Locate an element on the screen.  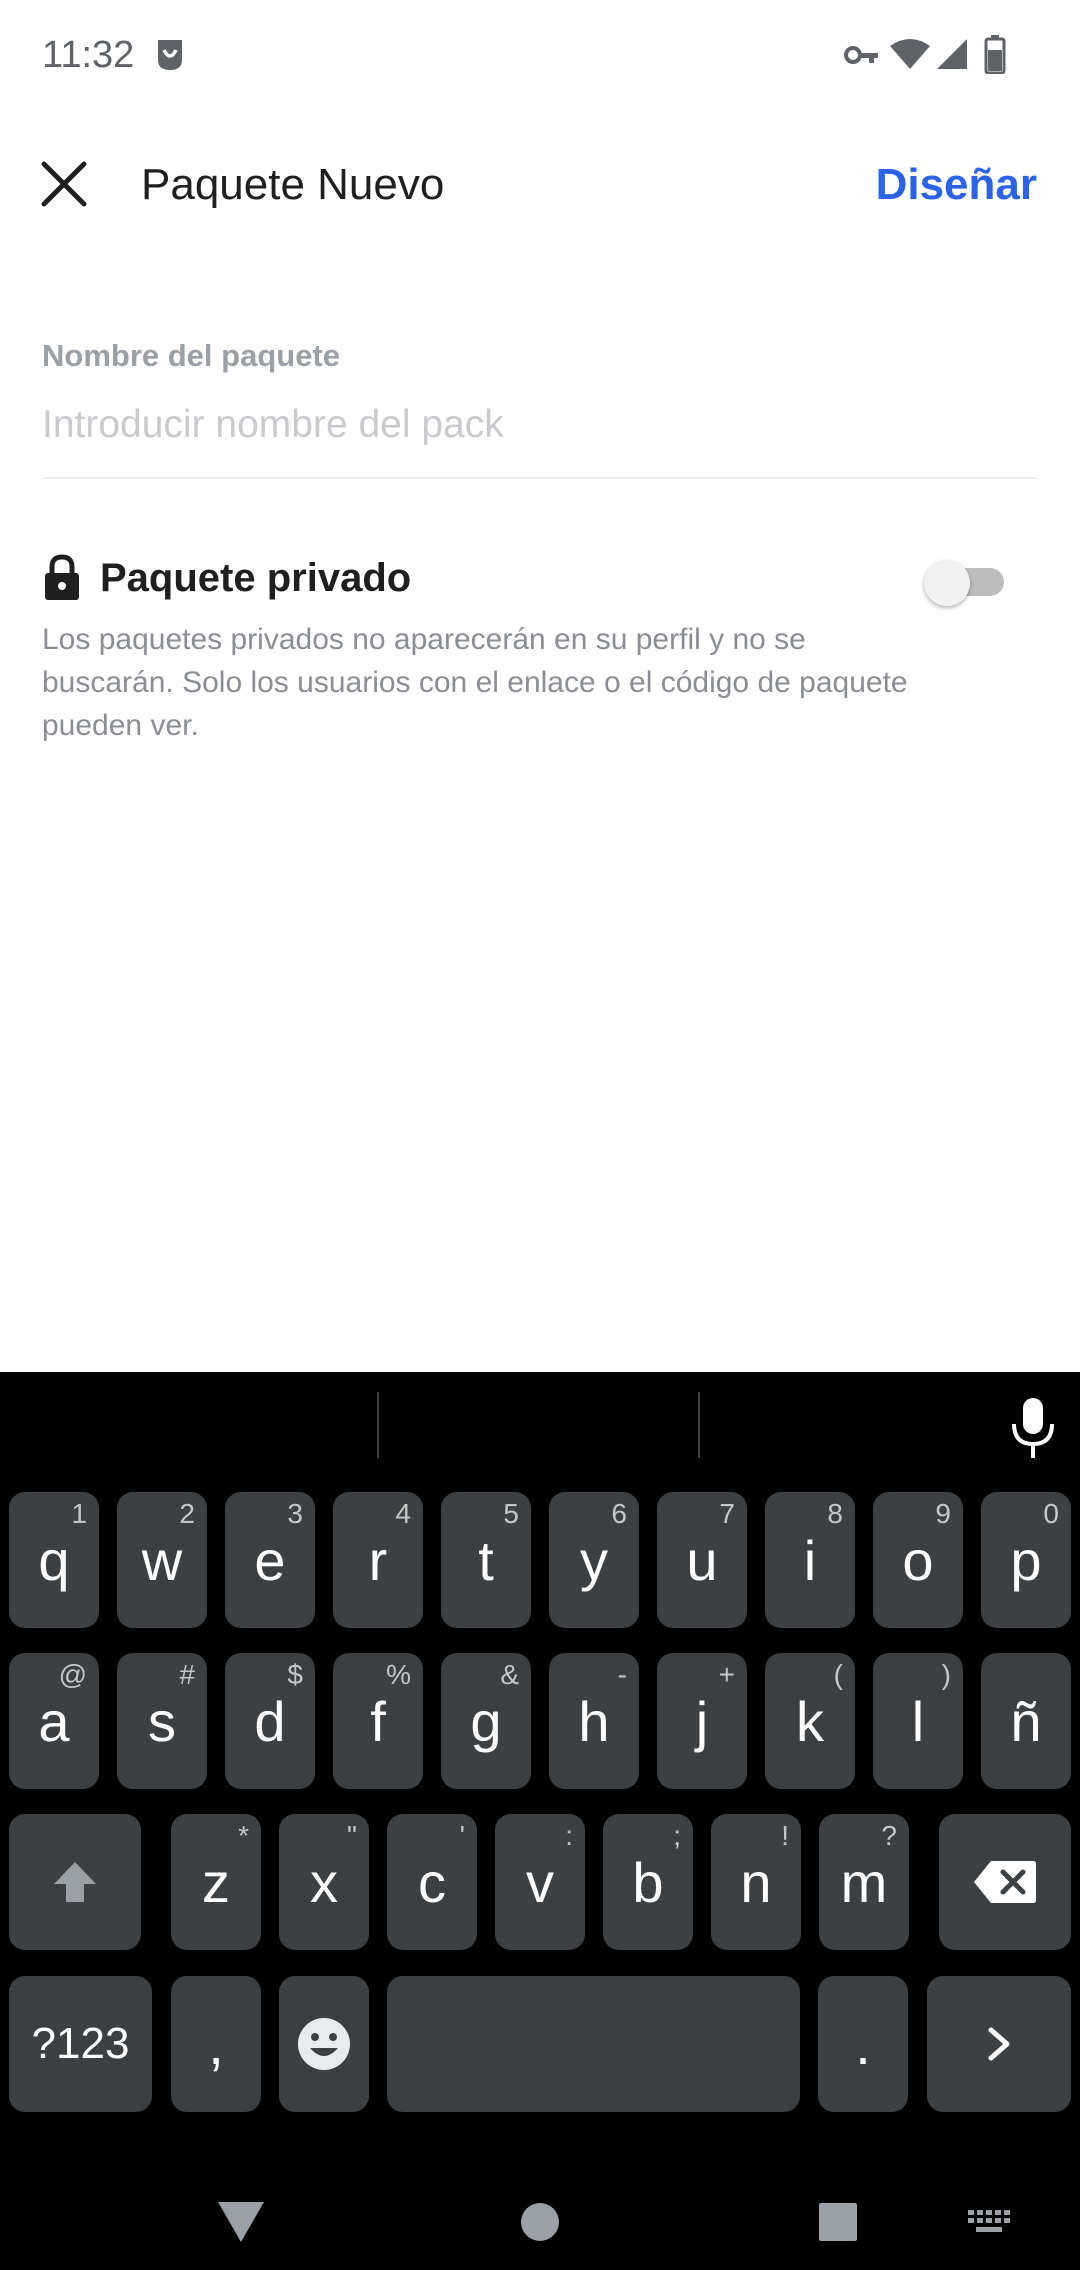
key-label: g is located at coordinates (486, 1721).